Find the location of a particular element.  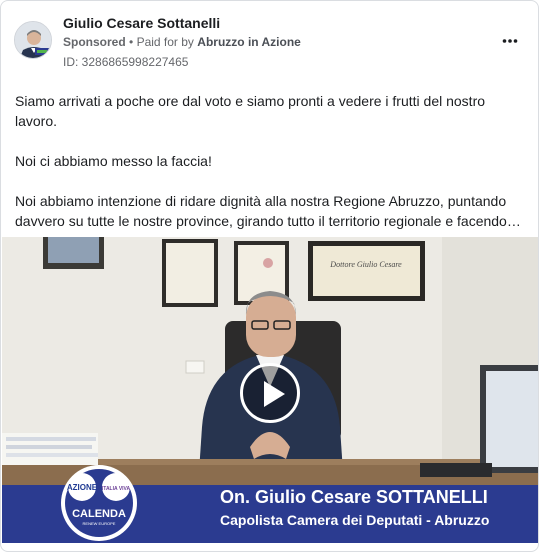

author-name: Giulio Cesare Sottanelli is located at coordinates (141, 23).